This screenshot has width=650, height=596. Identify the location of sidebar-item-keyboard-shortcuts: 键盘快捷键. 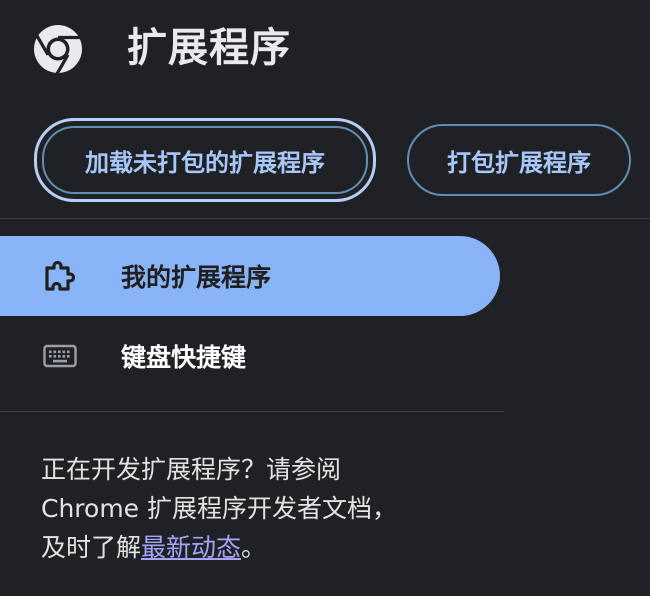
(250, 356).